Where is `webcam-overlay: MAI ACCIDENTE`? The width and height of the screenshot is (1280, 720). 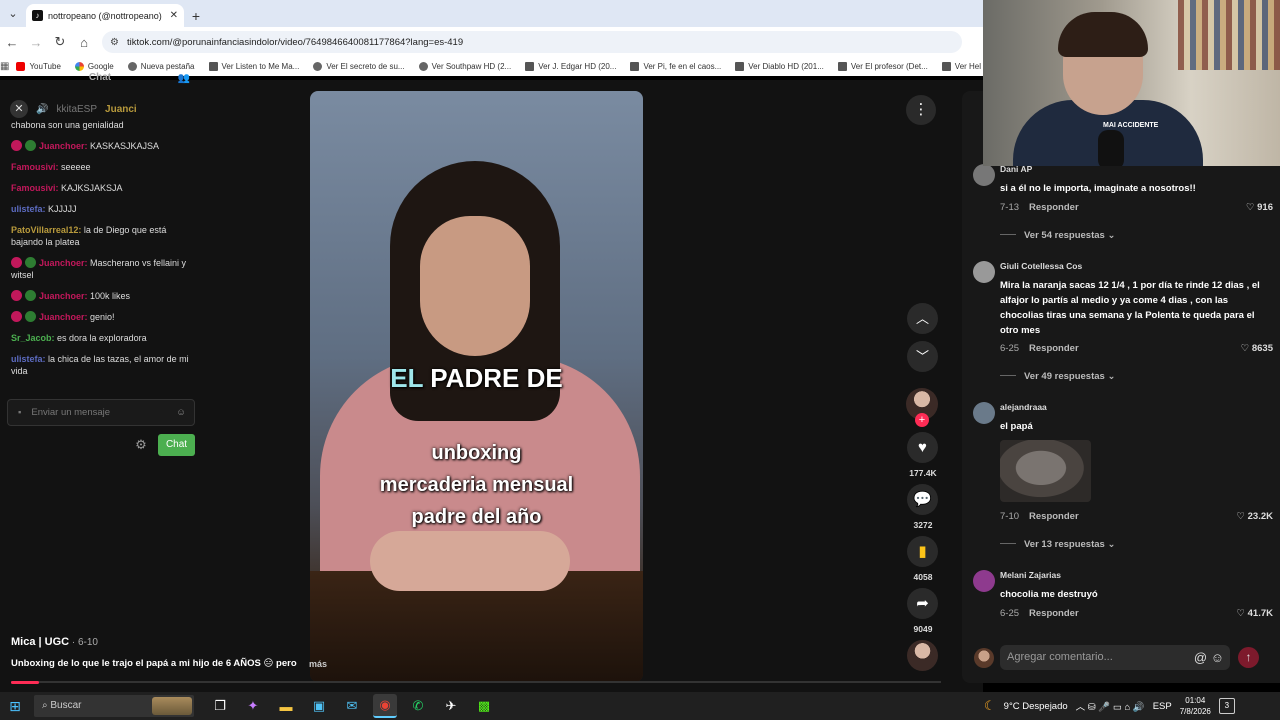 webcam-overlay: MAI ACCIDENTE is located at coordinates (1131, 83).